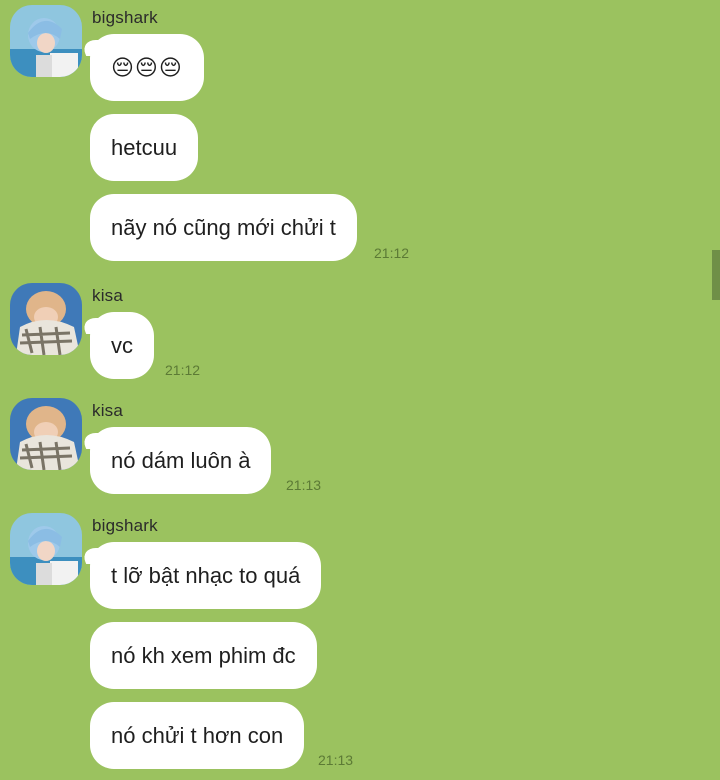  I want to click on message-bubble: hetcuu, so click(144, 147).